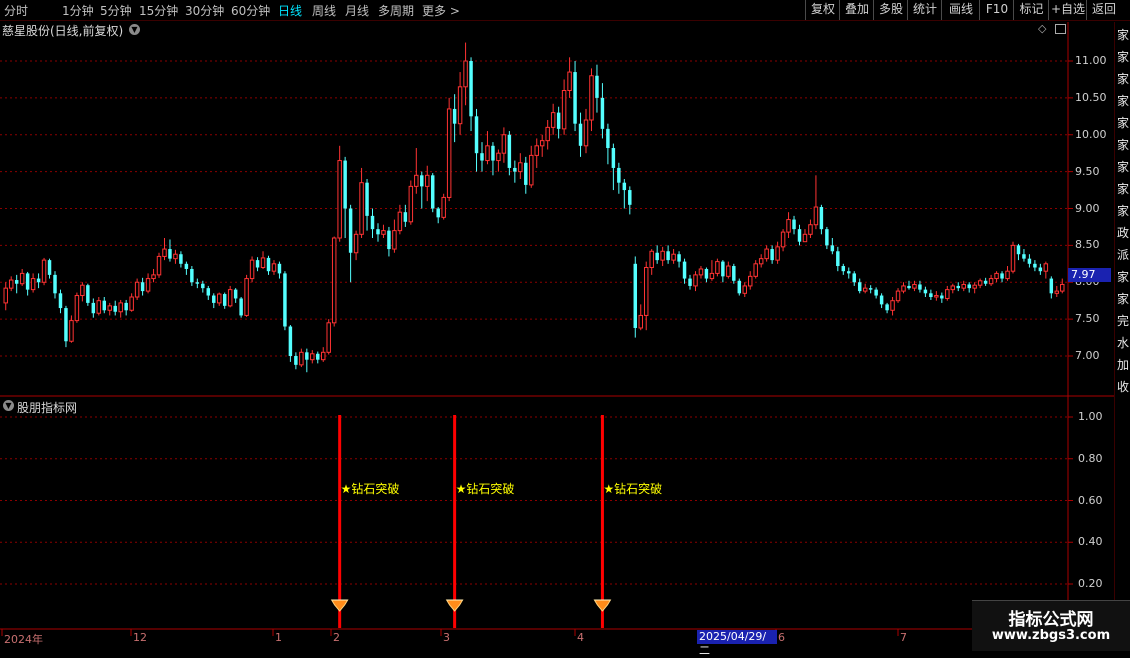 The height and width of the screenshot is (658, 1130). What do you see at coordinates (47, 408) in the screenshot?
I see `indicator-title-text: 股朋指标网` at bounding box center [47, 408].